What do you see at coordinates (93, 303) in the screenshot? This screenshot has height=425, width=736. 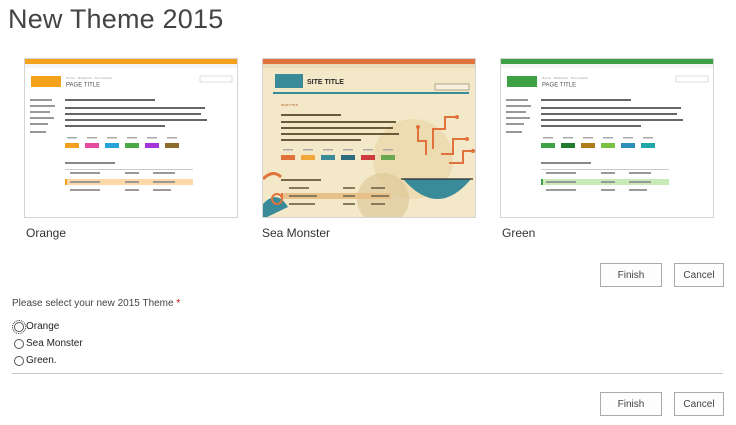 I see `question-text: Please select your new 2015 Theme` at bounding box center [93, 303].